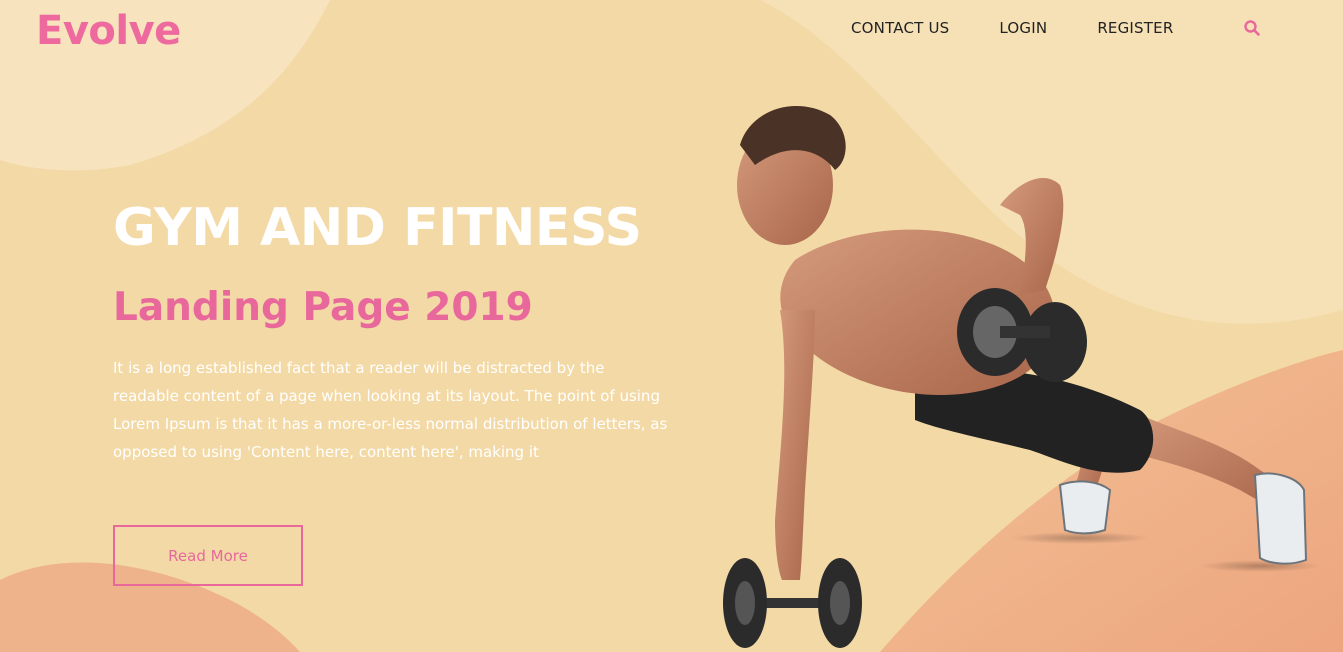 This screenshot has width=1343, height=652. Describe the element at coordinates (1135, 28) in the screenshot. I see `nav-register: REGISTER` at that location.